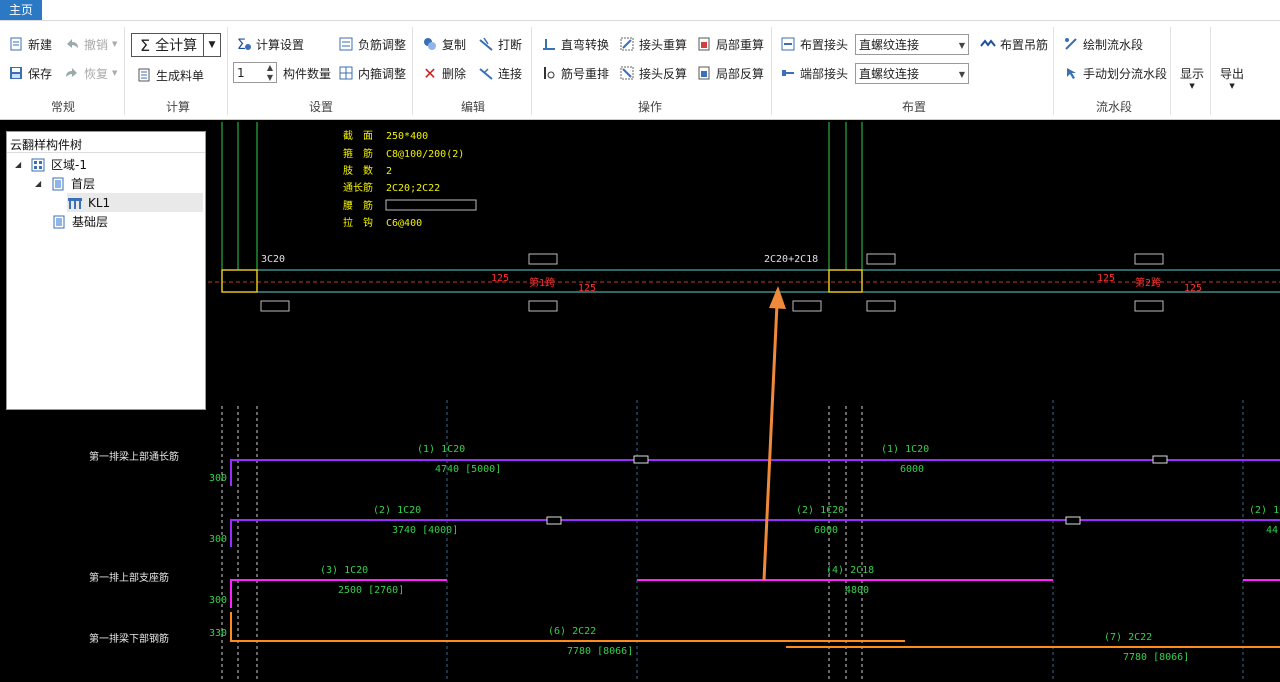 The image size is (1280, 682). Describe the element at coordinates (38, 164) in the screenshot. I see `region-icon` at that location.